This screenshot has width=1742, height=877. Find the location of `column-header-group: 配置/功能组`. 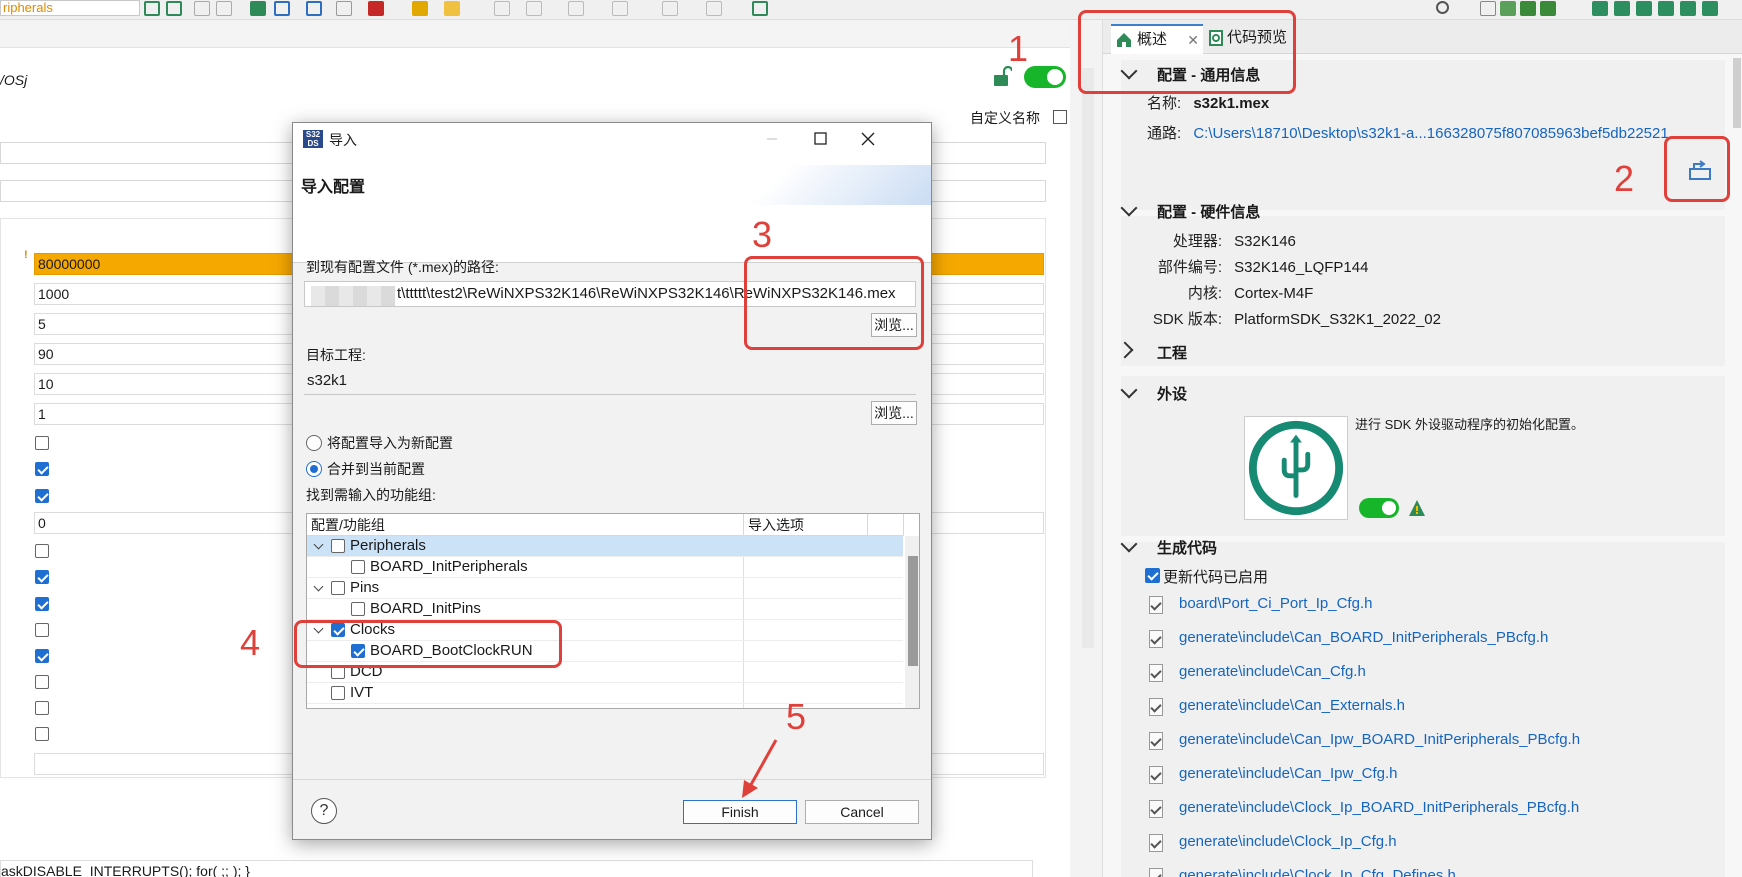

column-header-group: 配置/功能组 is located at coordinates (525, 525).